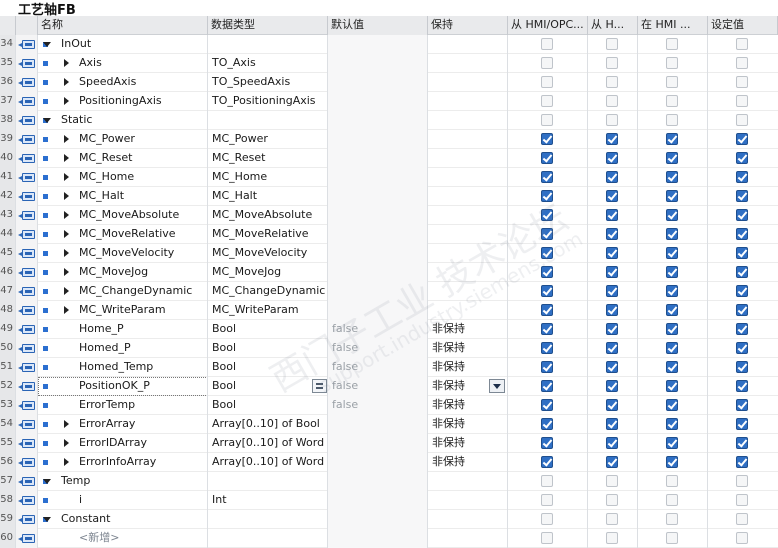  I want to click on name-cell: MC_MoveVelocity, so click(123, 253).